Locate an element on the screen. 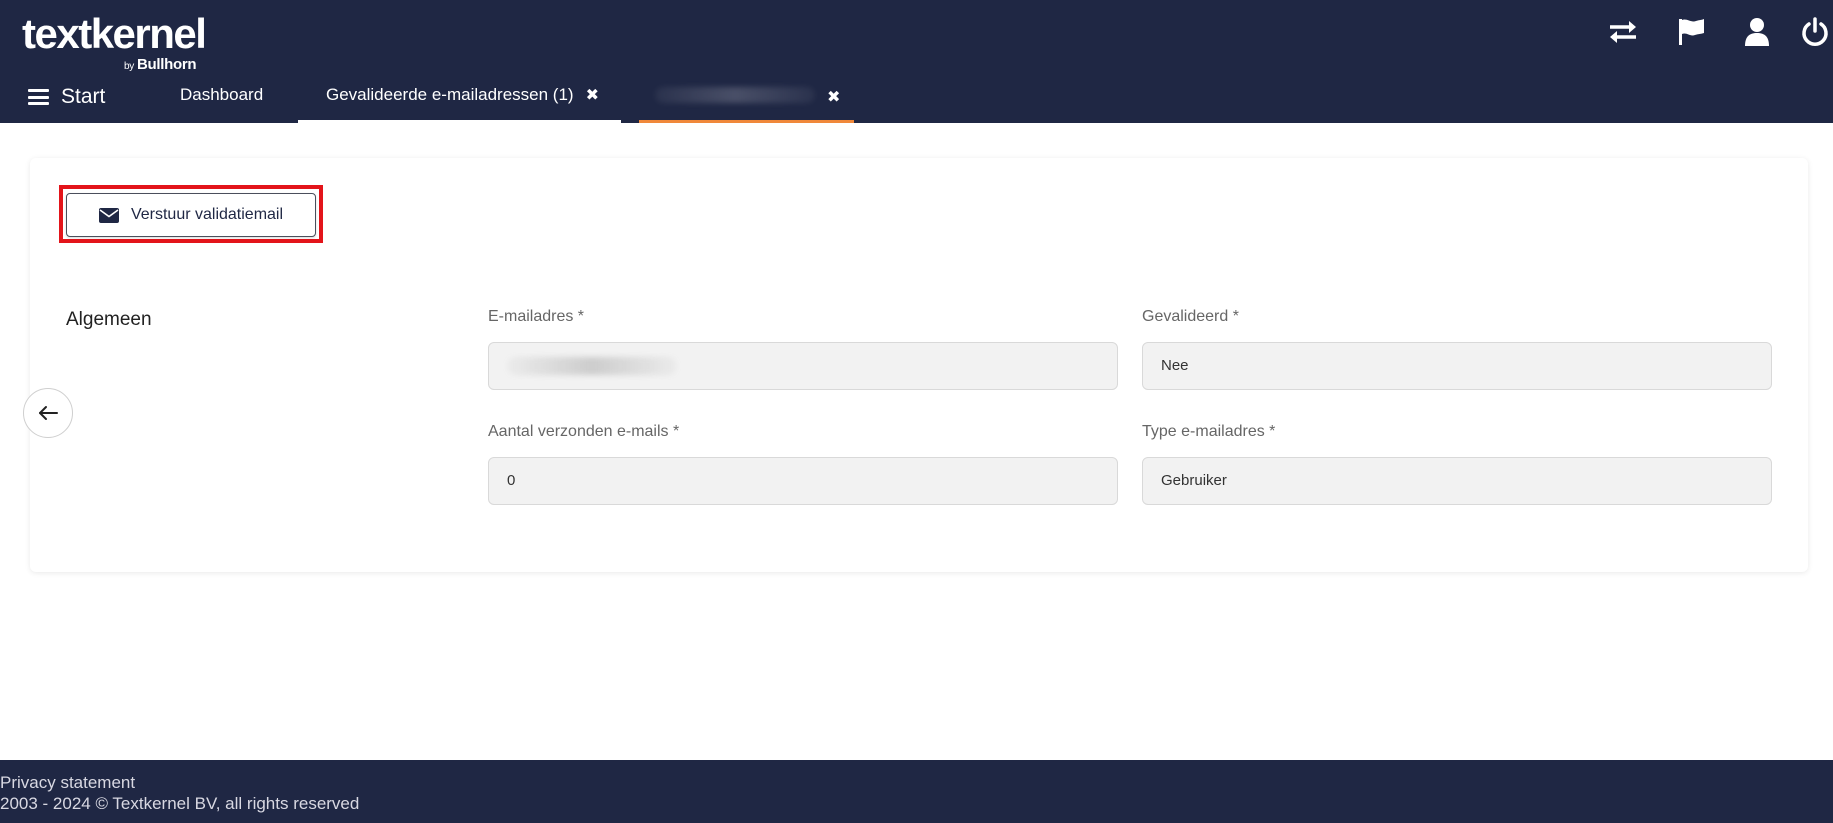 Image resolution: width=1833 pixels, height=823 pixels. tab-dashboard: Dashboard is located at coordinates (221, 99).